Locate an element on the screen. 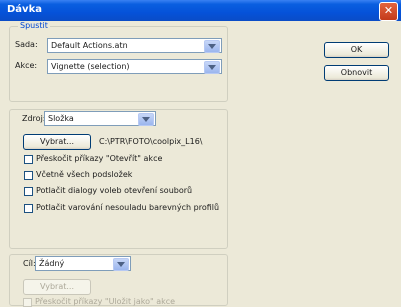 The image size is (401, 307). option-subfolders-checkbox is located at coordinates (28, 175).